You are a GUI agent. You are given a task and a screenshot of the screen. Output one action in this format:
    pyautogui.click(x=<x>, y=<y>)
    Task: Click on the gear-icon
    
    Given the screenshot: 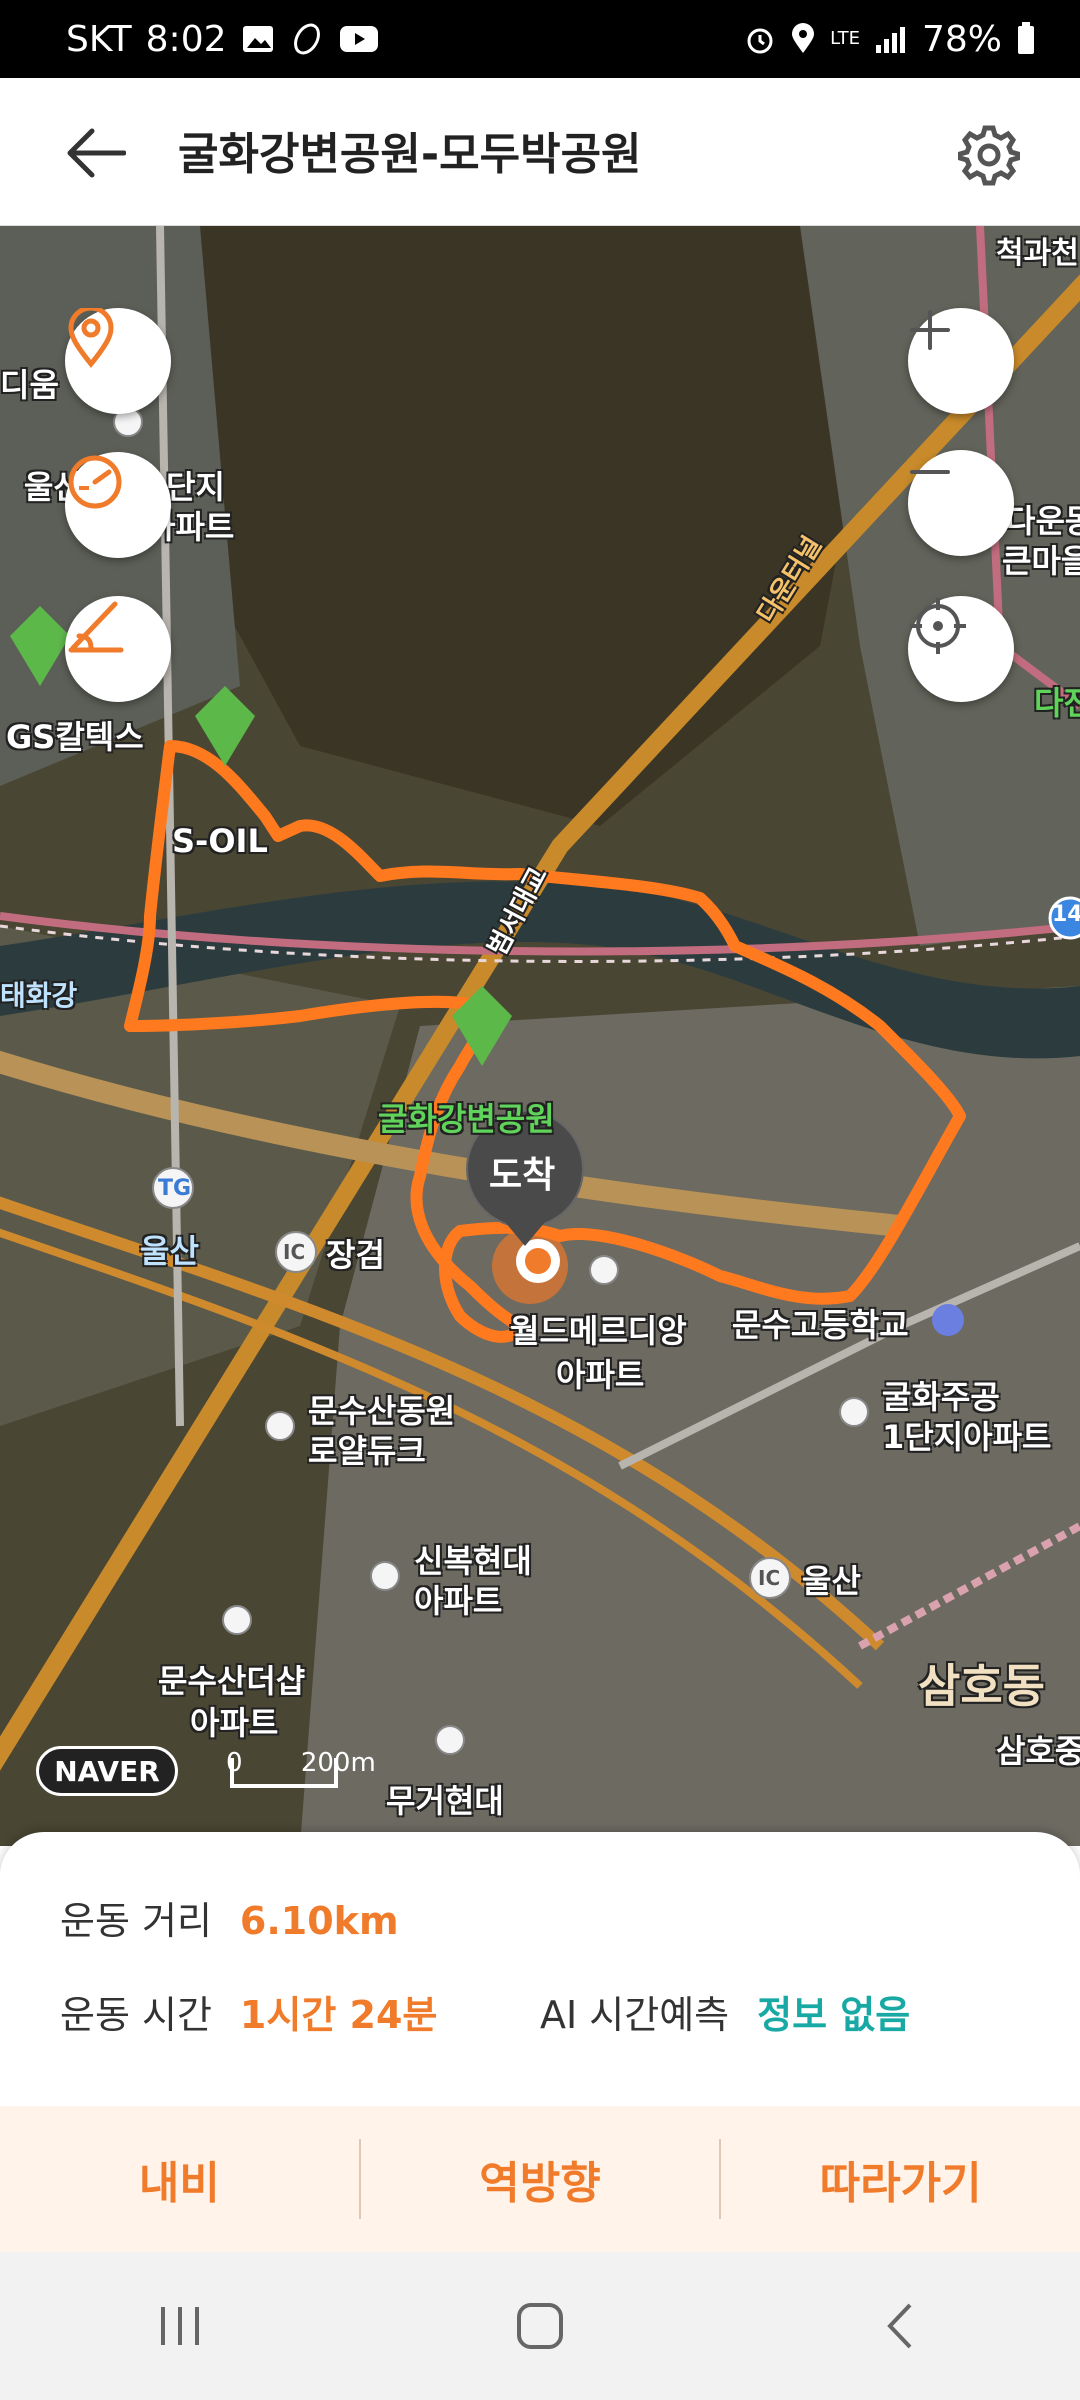 What is the action you would take?
    pyautogui.click(x=989, y=155)
    